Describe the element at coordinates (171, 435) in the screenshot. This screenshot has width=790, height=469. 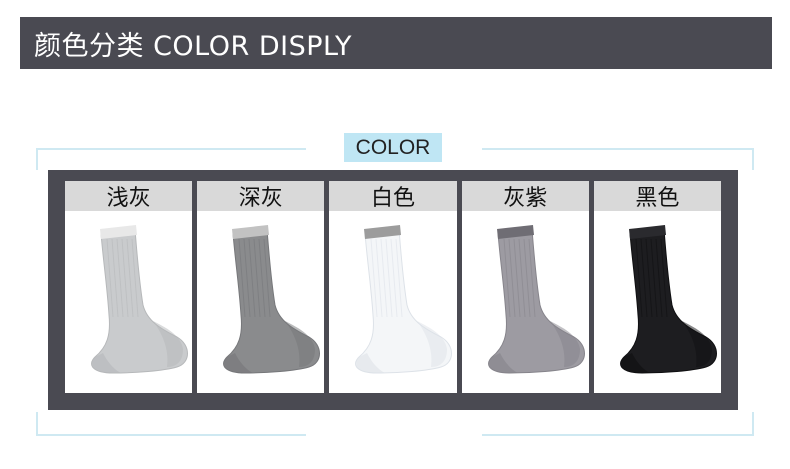
I see `frame-bottom-left-line` at that location.